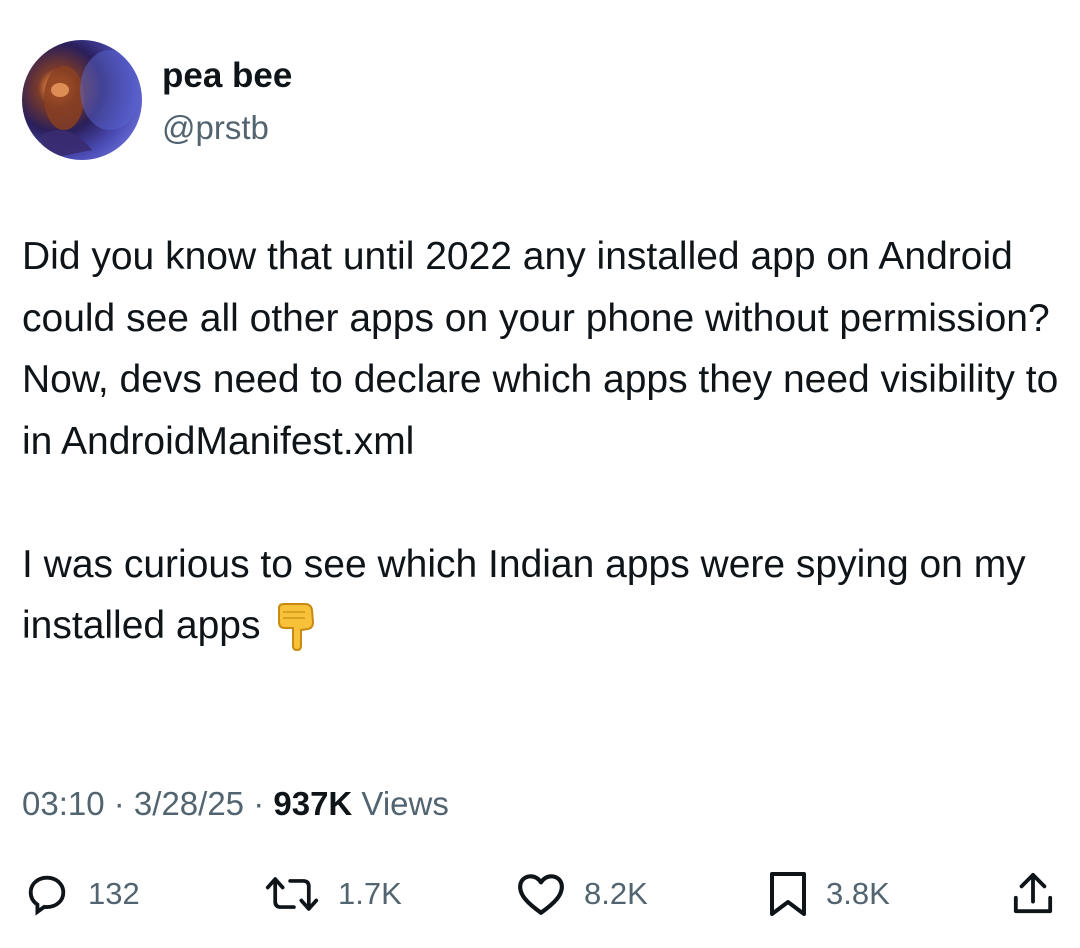  I want to click on action-bar: 132 1.7K 8.2K 3.8K, so click(542, 894).